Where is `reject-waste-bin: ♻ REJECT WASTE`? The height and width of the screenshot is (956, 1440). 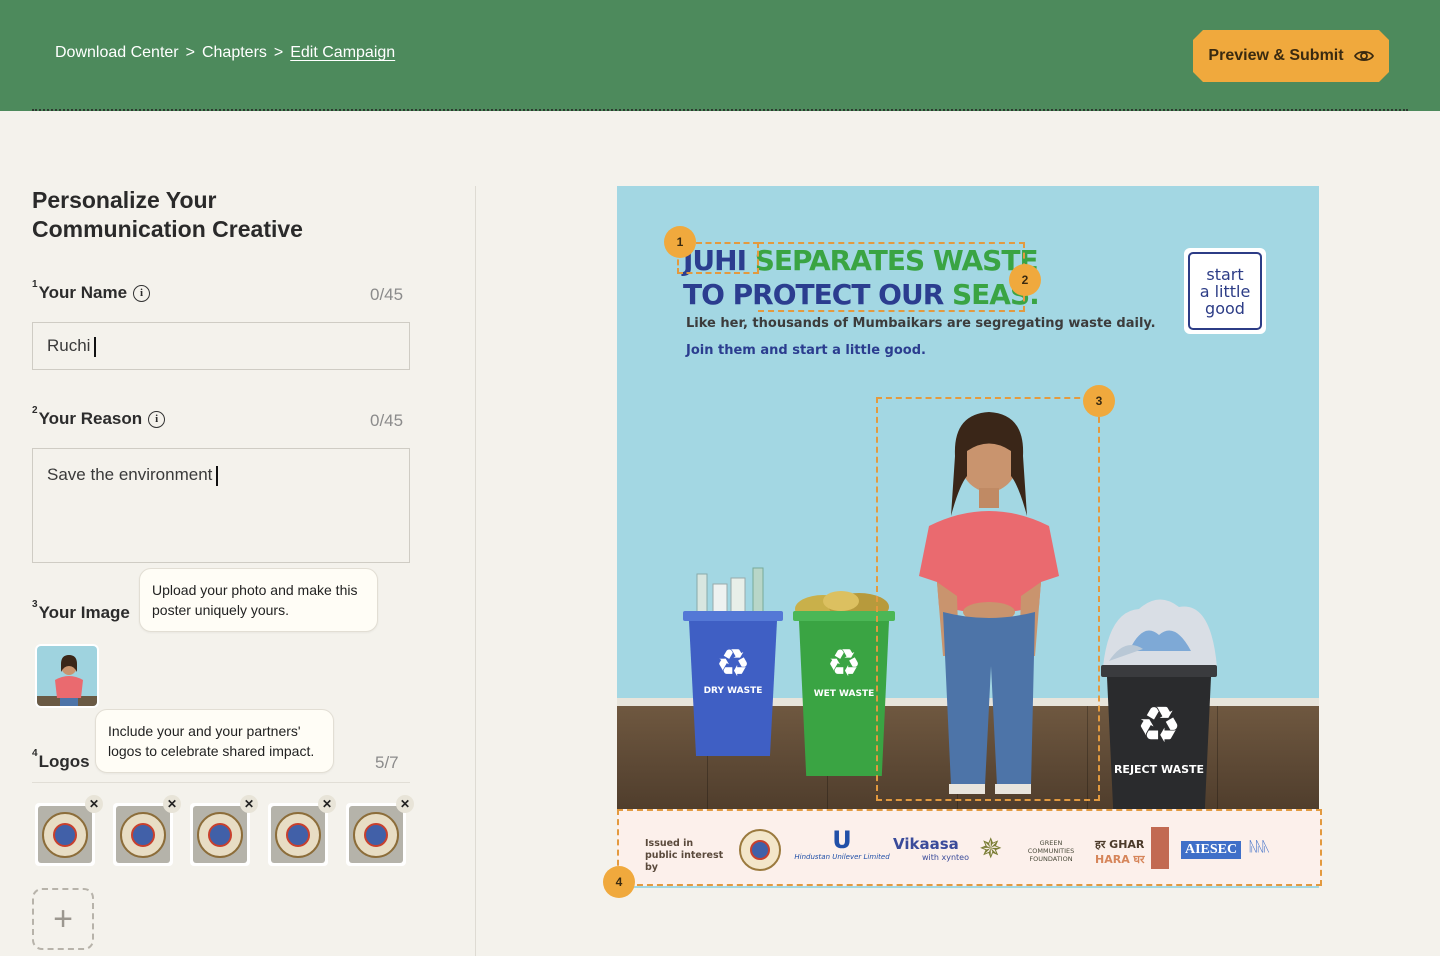
reject-waste-bin: ♻ REJECT WASTE is located at coordinates (1159, 701).